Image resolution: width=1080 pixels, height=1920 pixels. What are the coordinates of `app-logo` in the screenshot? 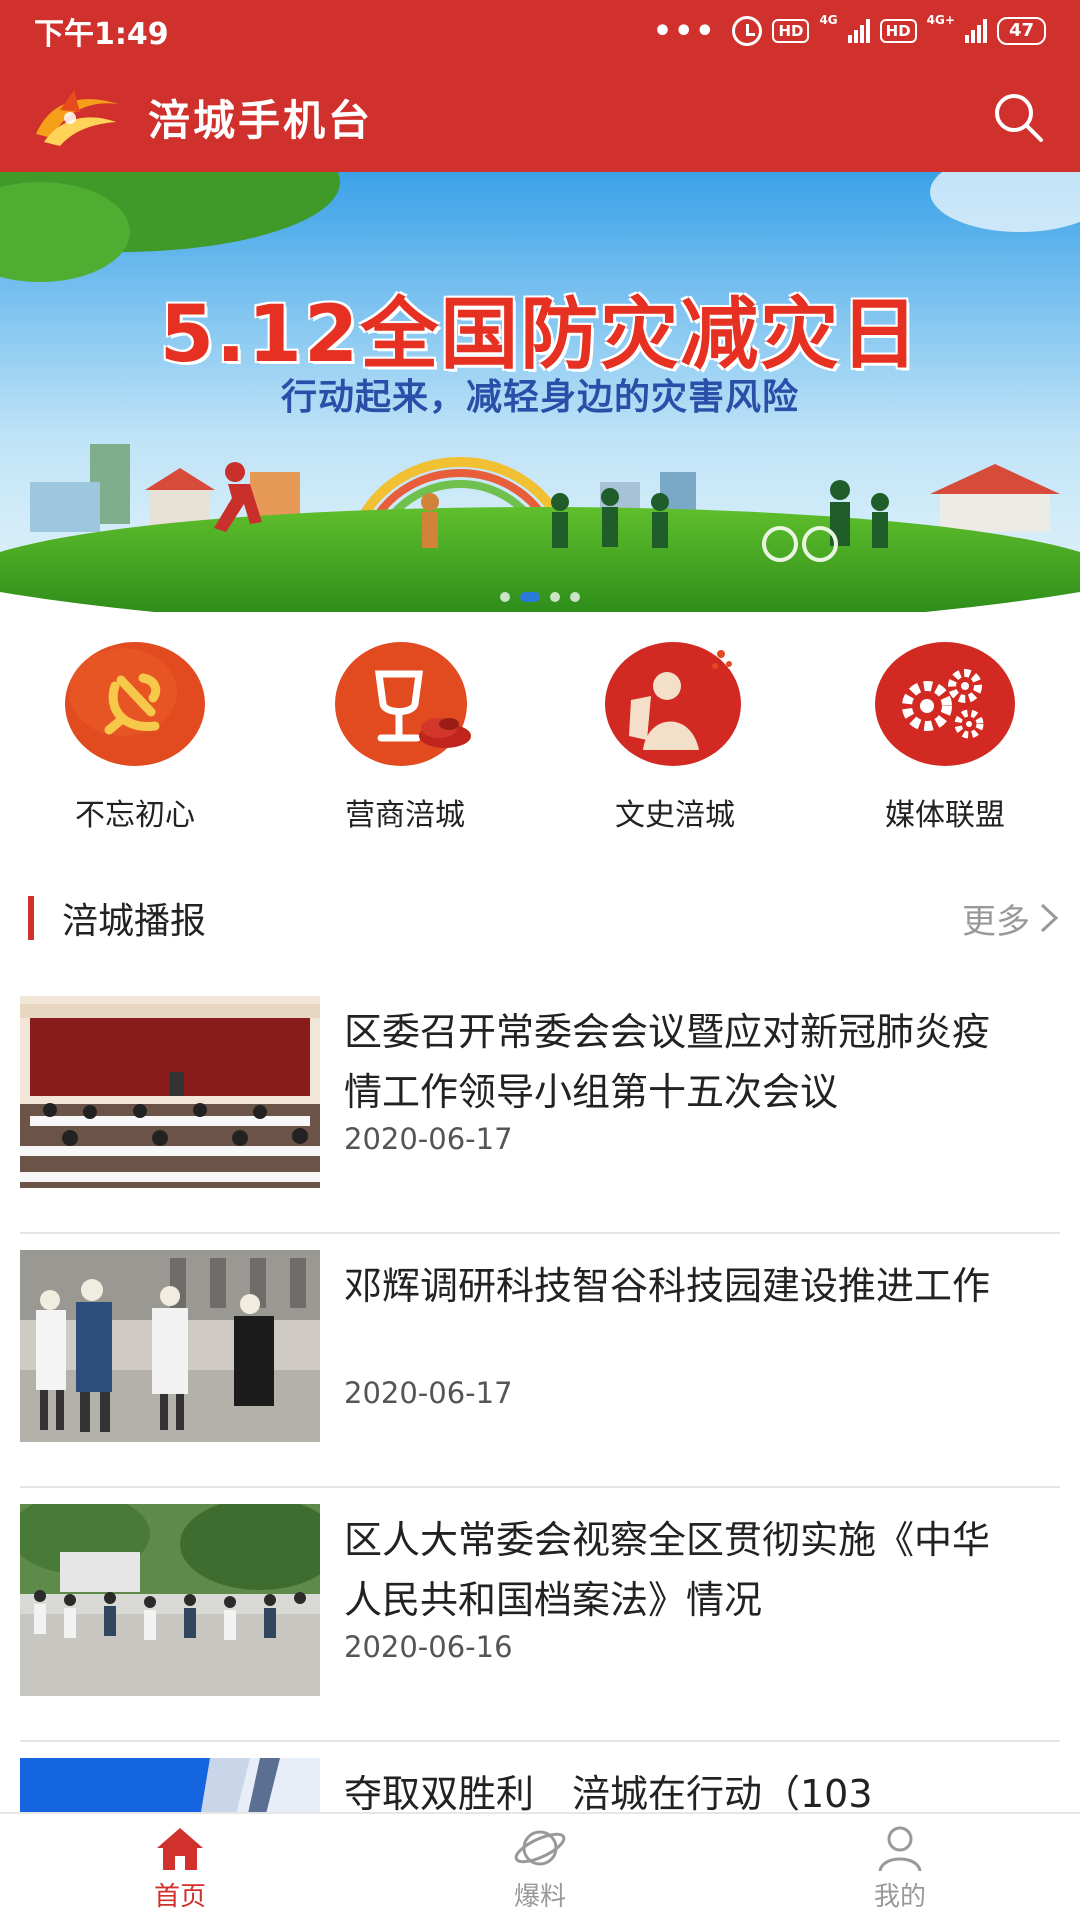 It's located at (77, 117).